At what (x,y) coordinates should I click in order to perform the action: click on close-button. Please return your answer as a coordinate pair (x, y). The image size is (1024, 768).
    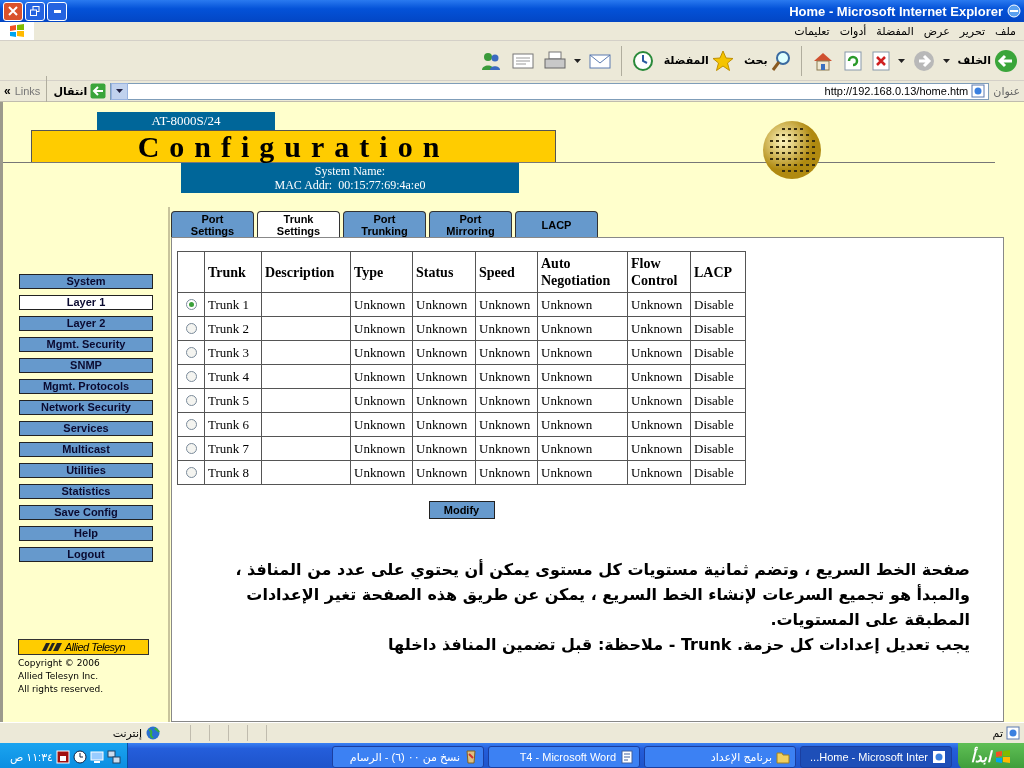
    Looking at the image, I should click on (13, 11).